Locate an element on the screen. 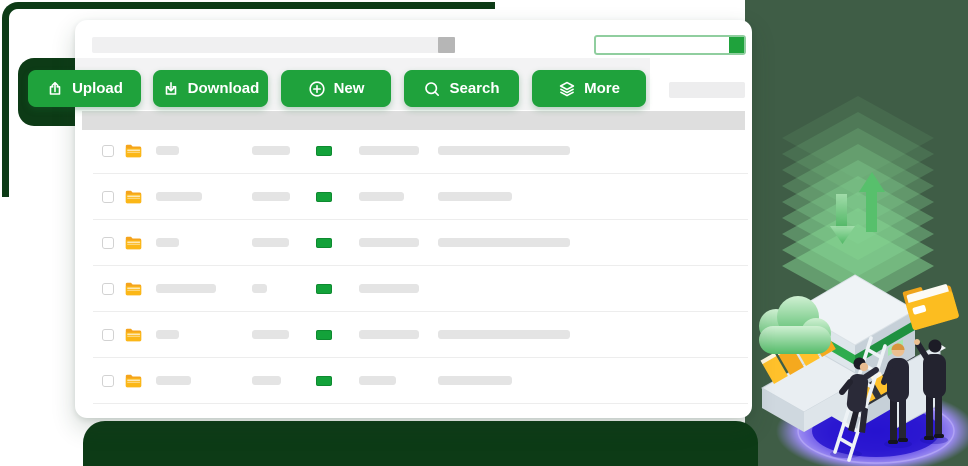 This screenshot has height=466, width=968. plus-circle-icon is located at coordinates (316, 88).